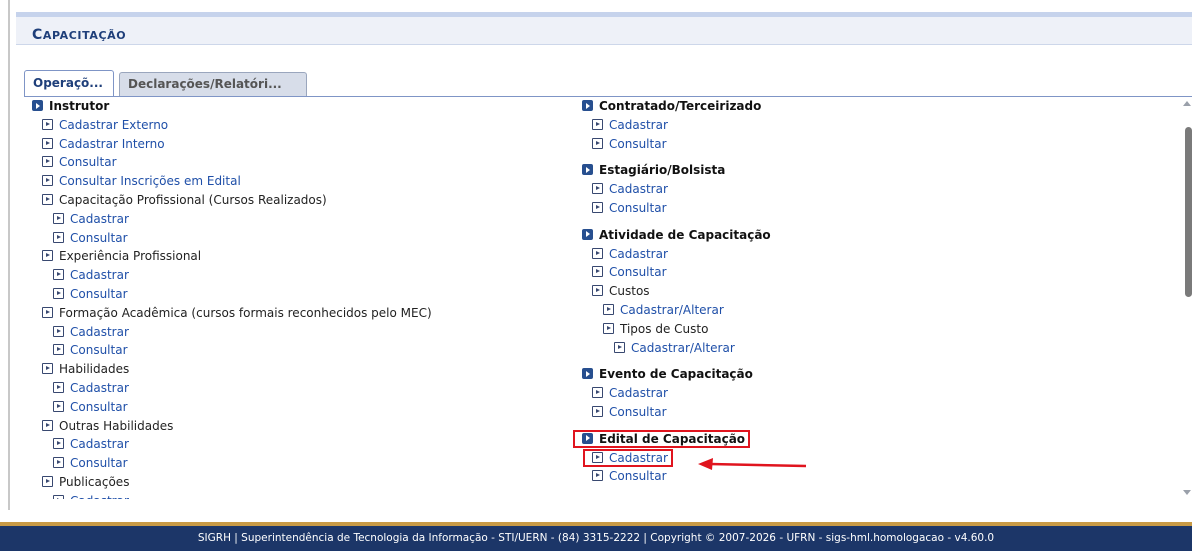 The width and height of the screenshot is (1192, 551). What do you see at coordinates (676, 106) in the screenshot?
I see `menu-section-contratado-terceirizado: Contratado/Terceirizado` at bounding box center [676, 106].